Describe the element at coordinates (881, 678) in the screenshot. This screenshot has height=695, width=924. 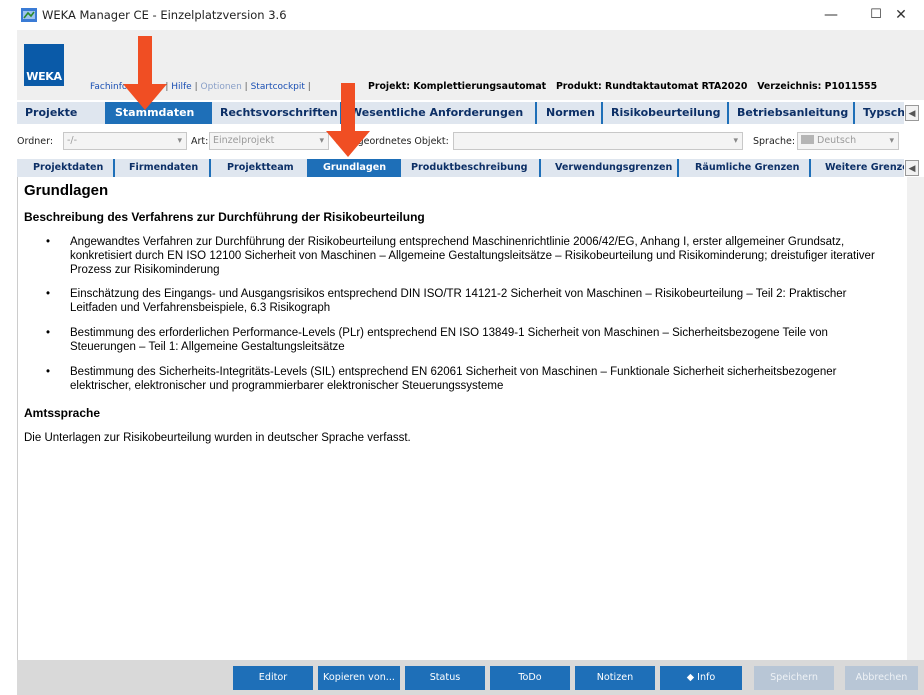
I see `abbrechen-button: Abbrechen` at that location.